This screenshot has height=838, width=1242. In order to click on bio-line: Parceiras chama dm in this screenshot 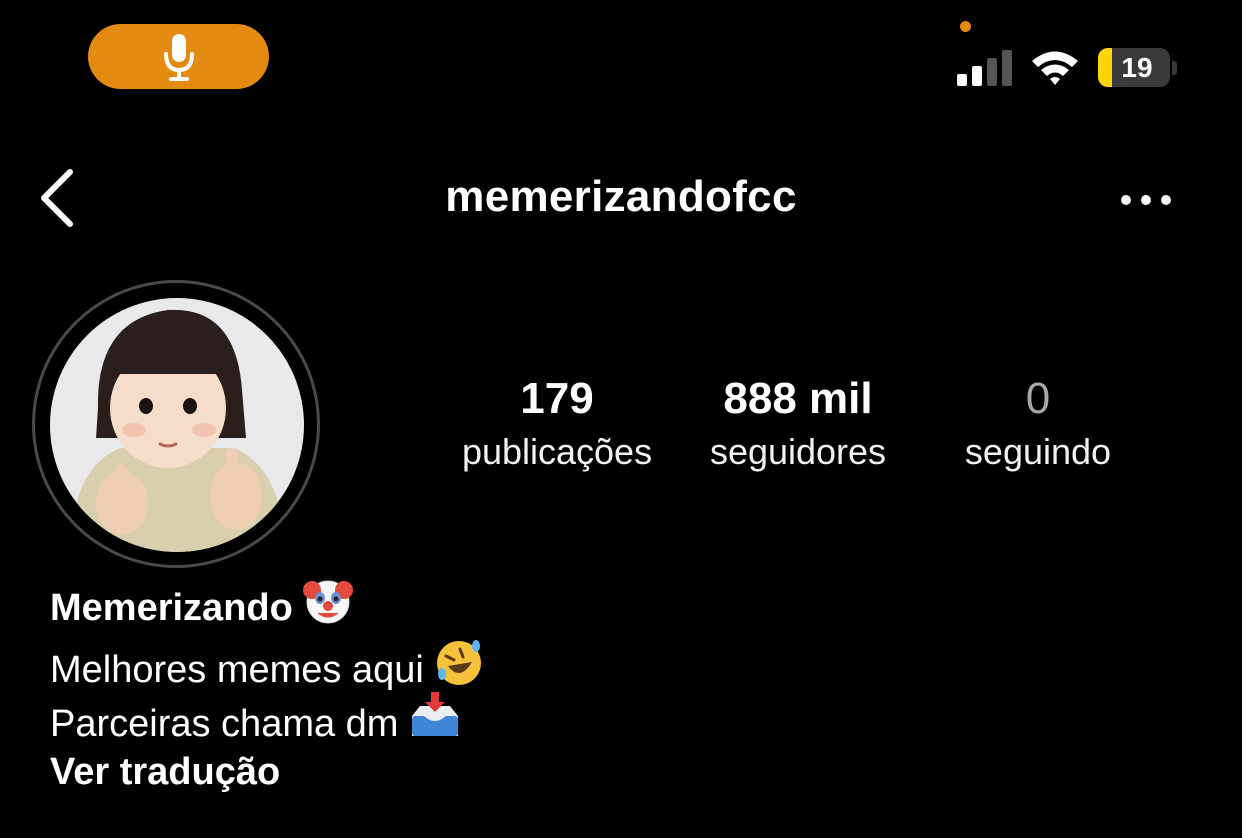, I will do `click(256, 724)`.